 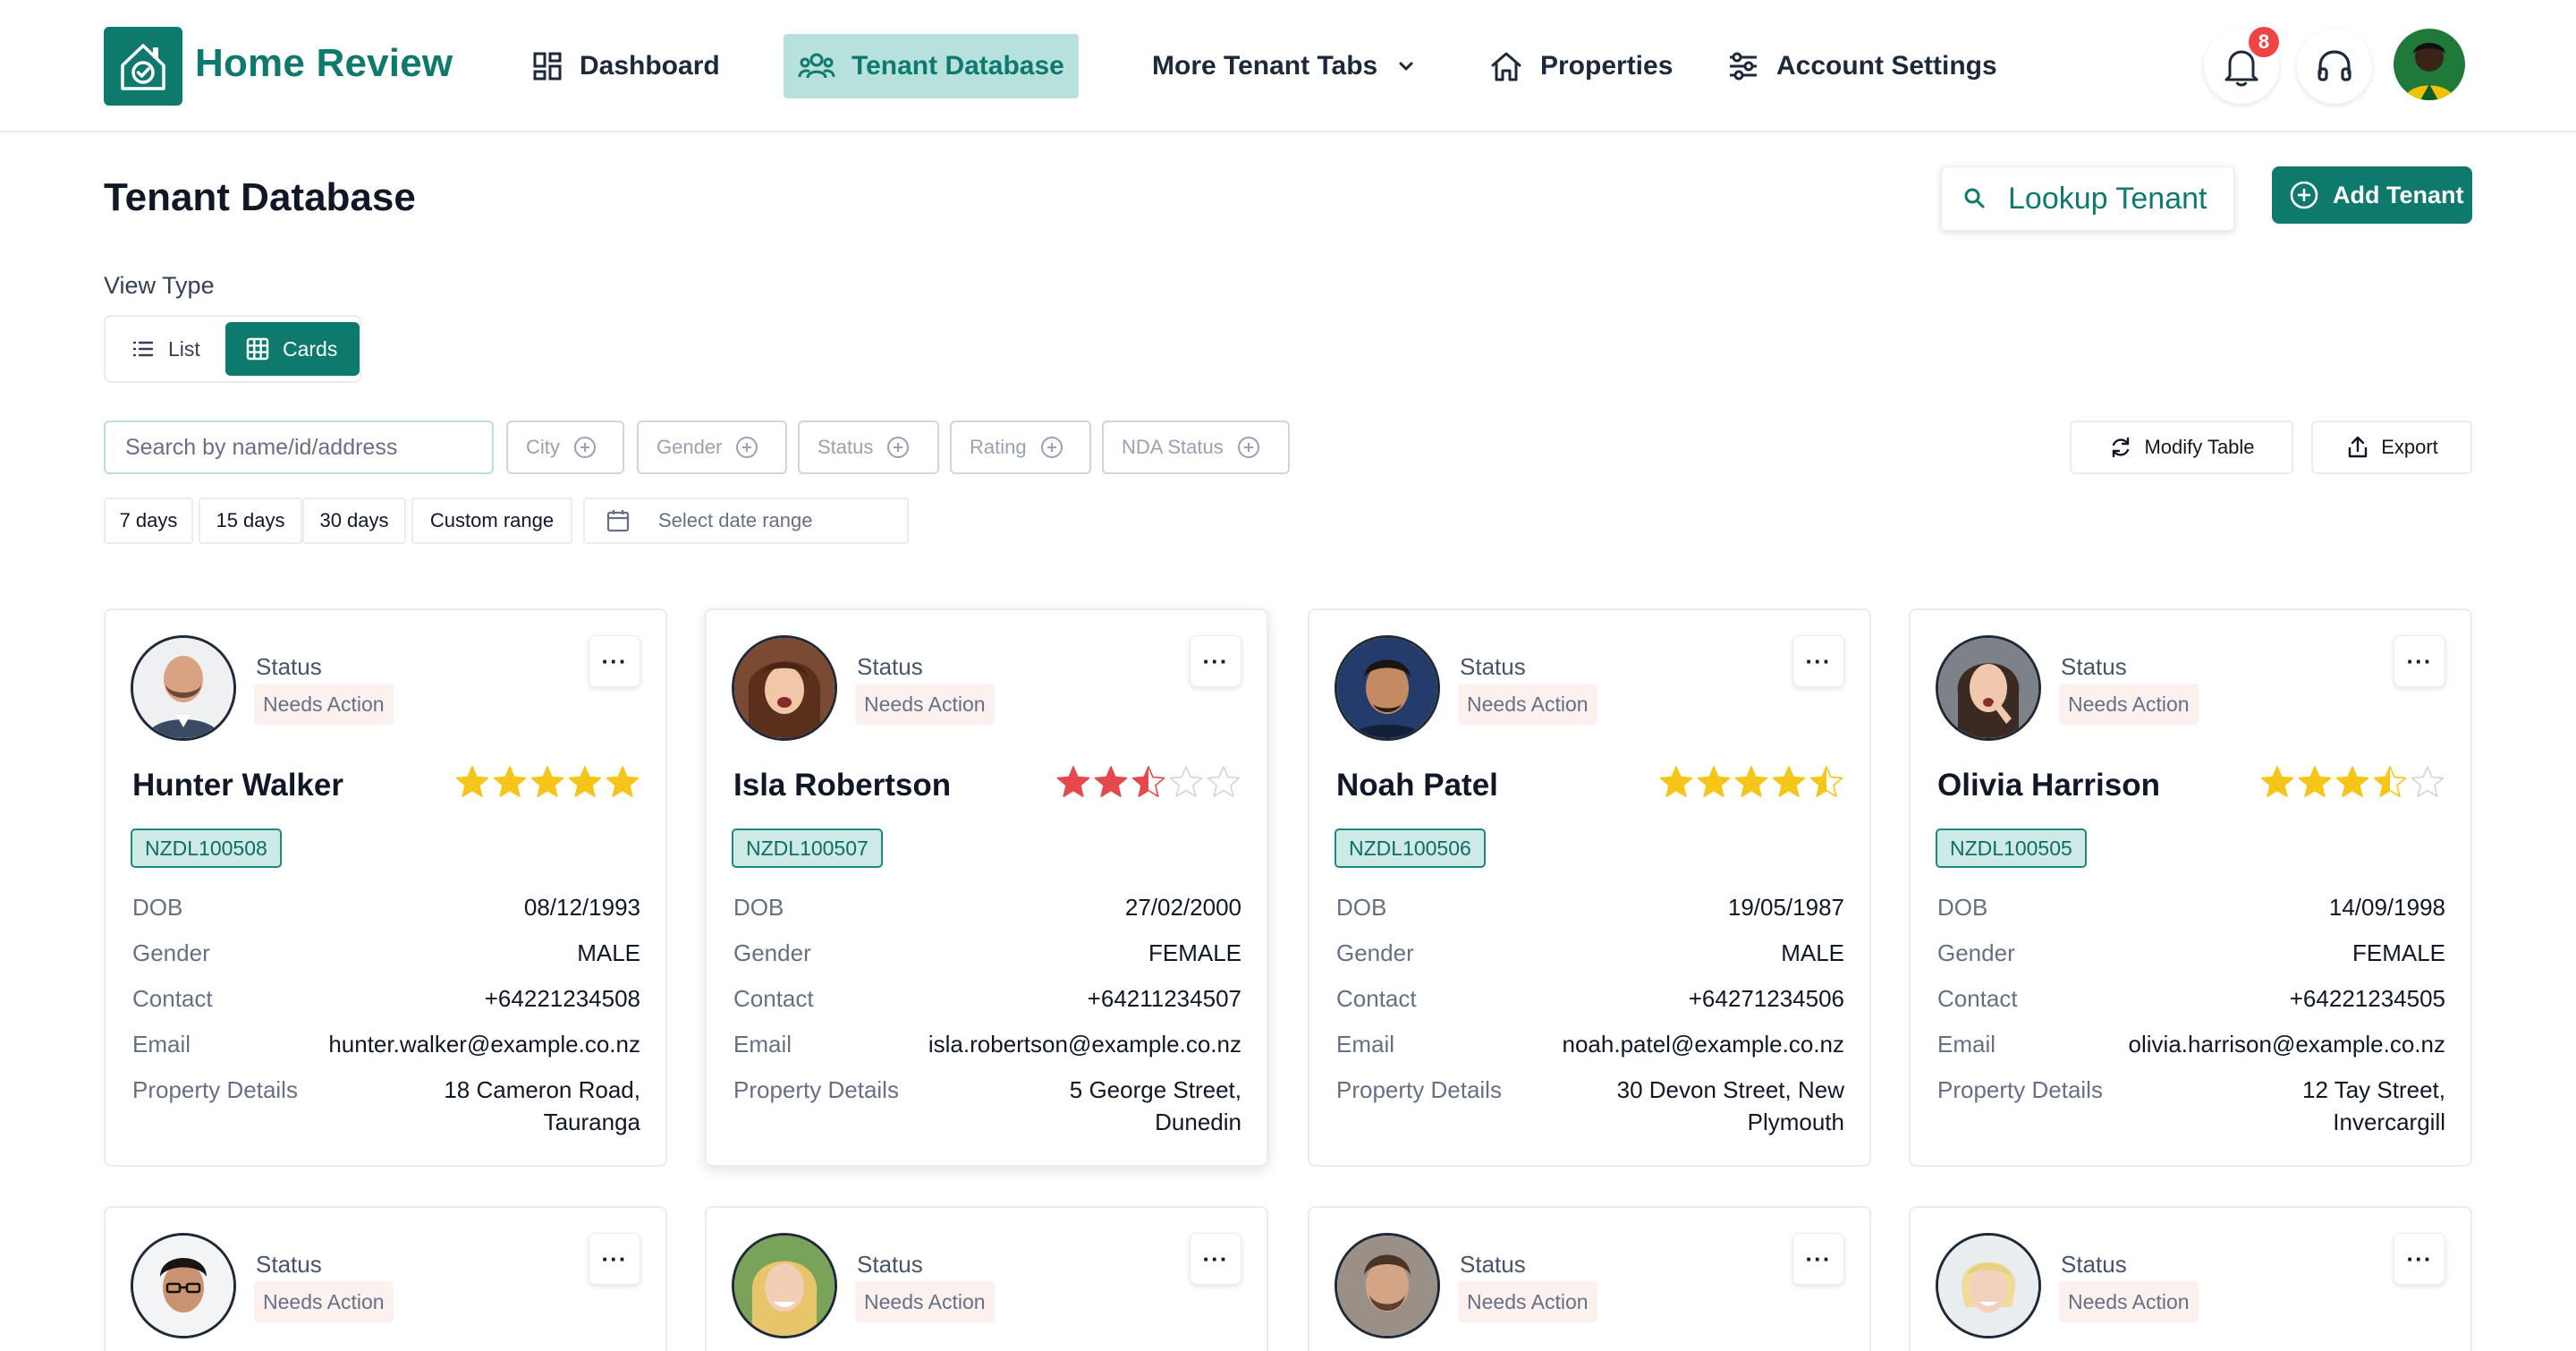 What do you see at coordinates (1196, 448) in the screenshot?
I see `filter-nda-status-chip: NDA Status` at bounding box center [1196, 448].